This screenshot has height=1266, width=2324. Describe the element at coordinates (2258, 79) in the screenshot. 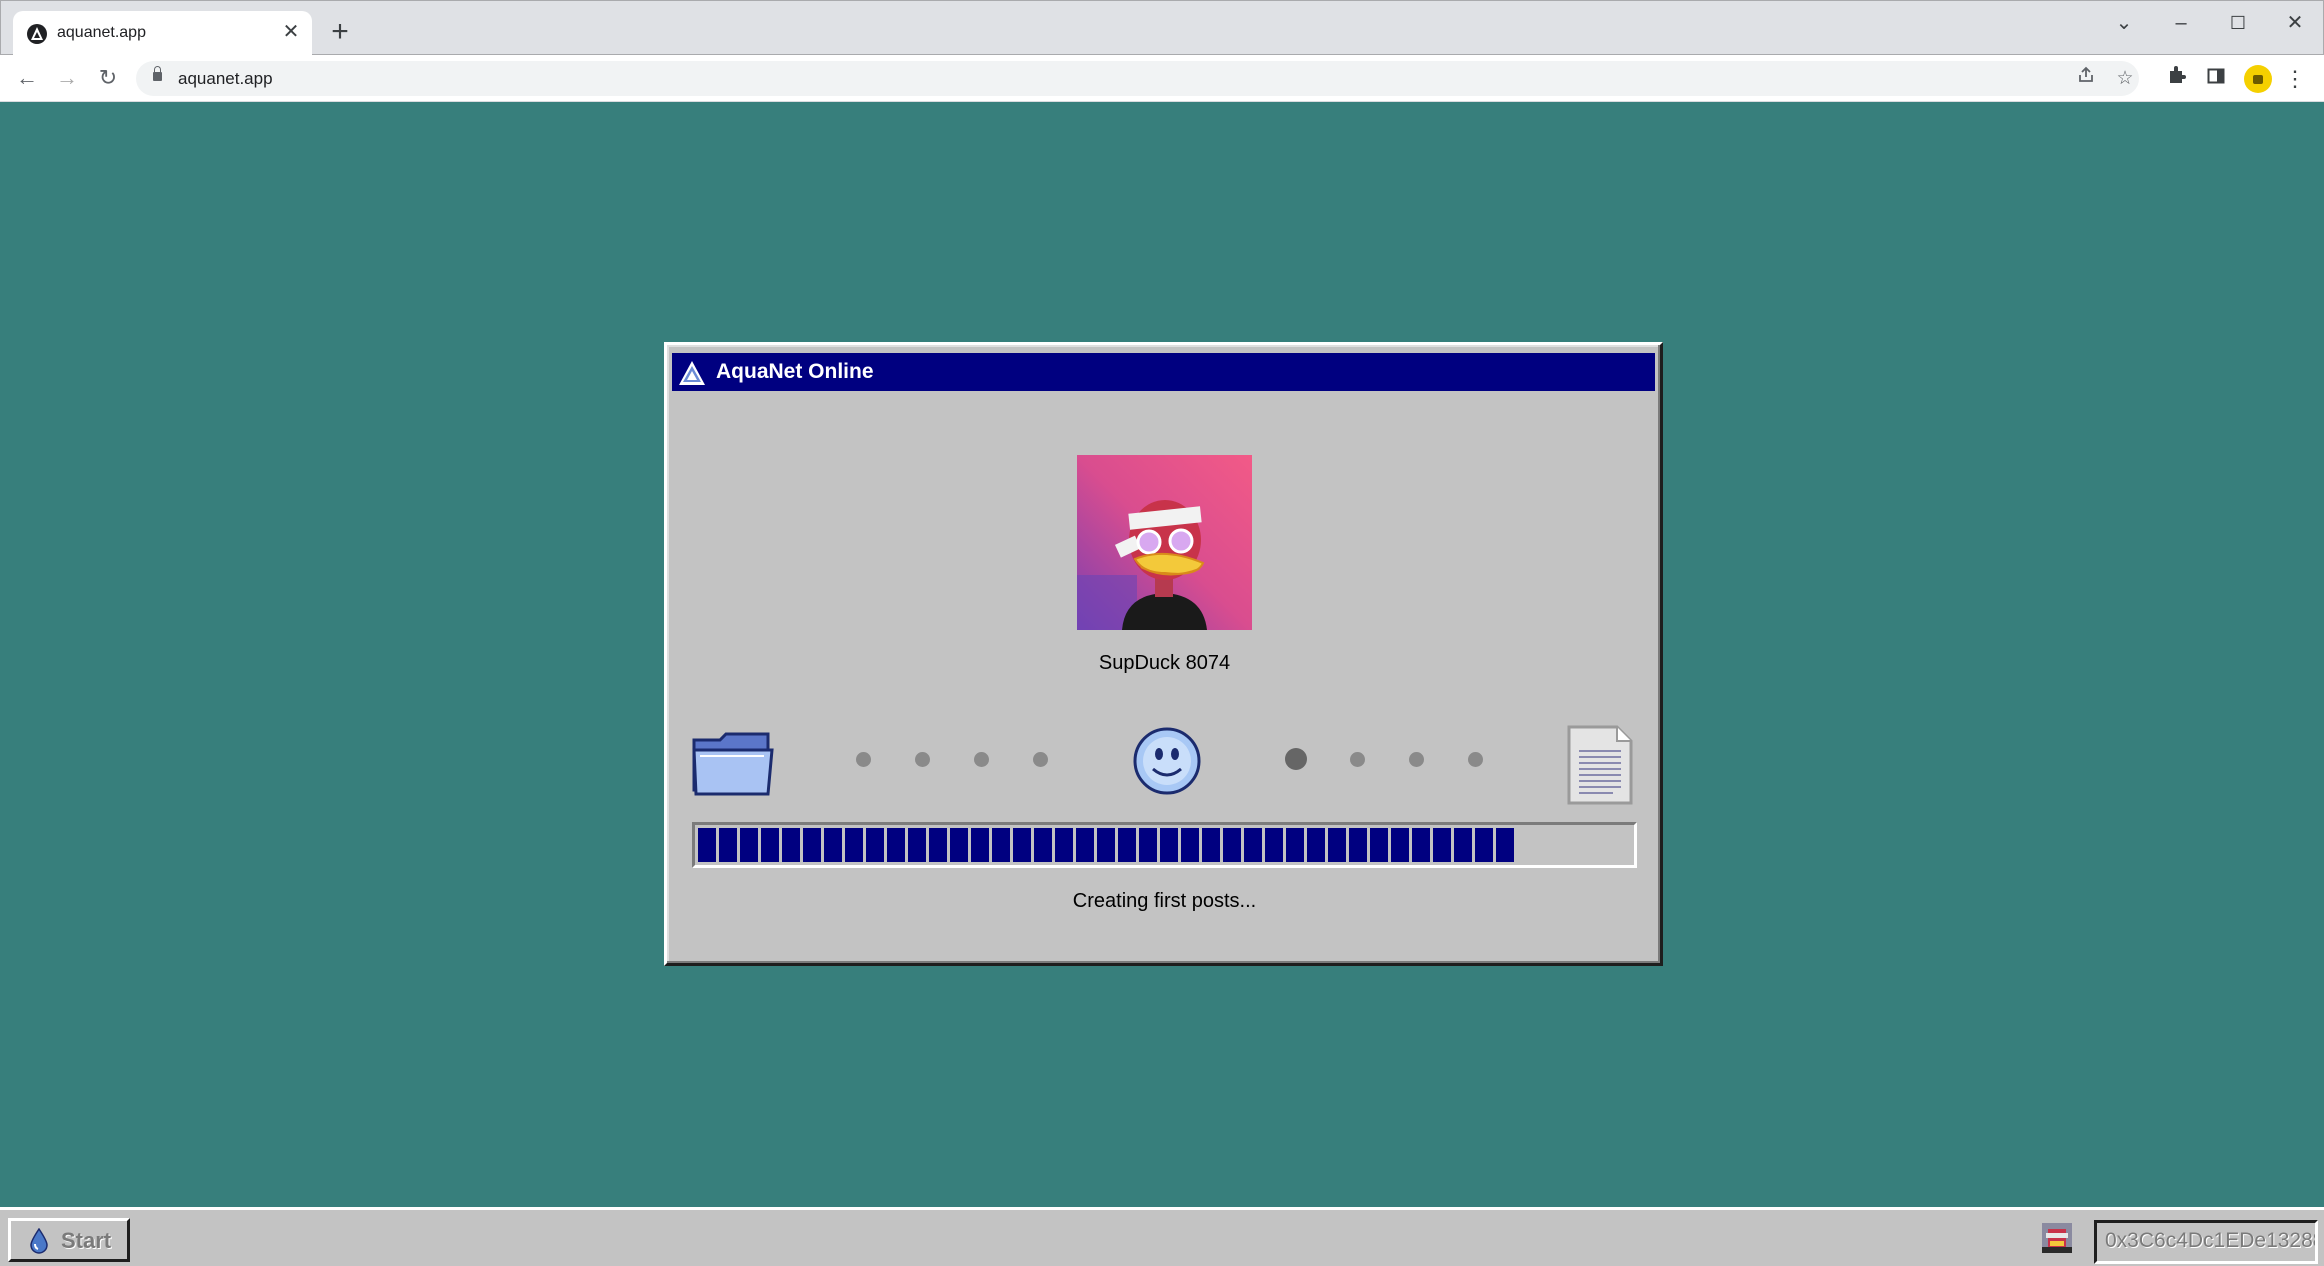

I see `profile-icon` at that location.